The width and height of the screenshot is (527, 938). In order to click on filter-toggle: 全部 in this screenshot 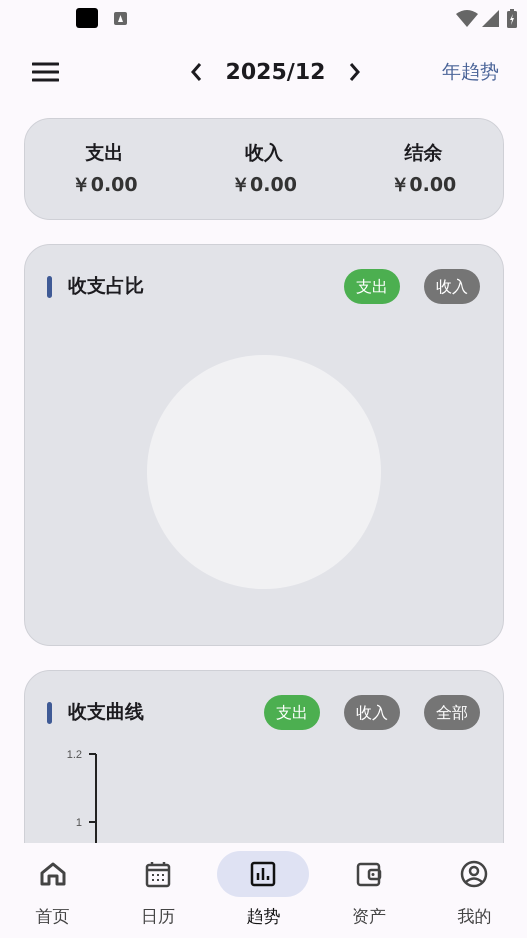, I will do `click(452, 712)`.